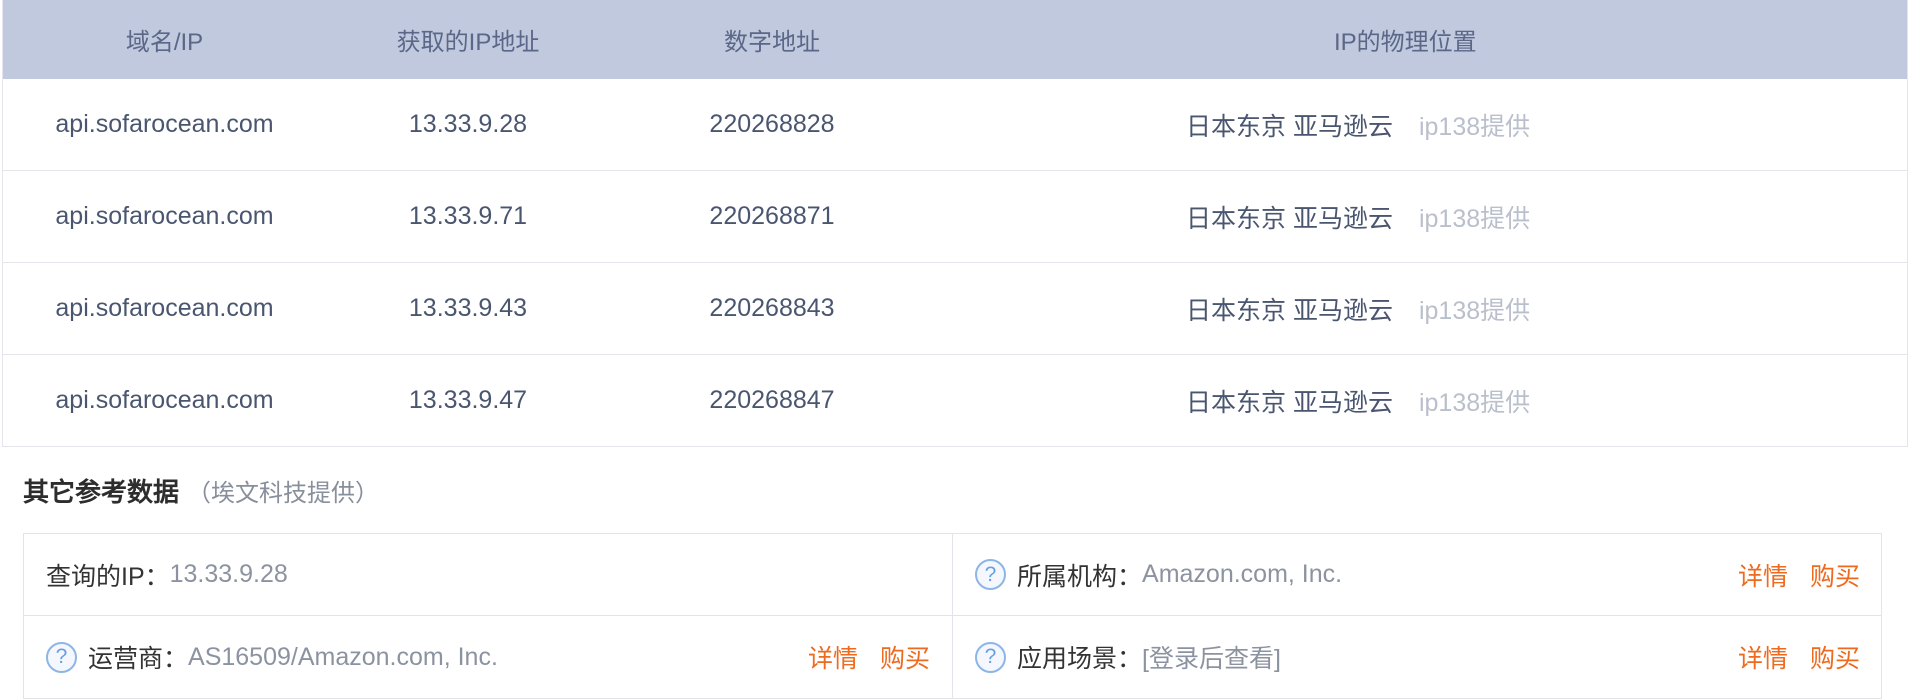 The image size is (1910, 700). I want to click on reference-section-title: 其它参考数据 （埃文科技提供）, so click(955, 490).